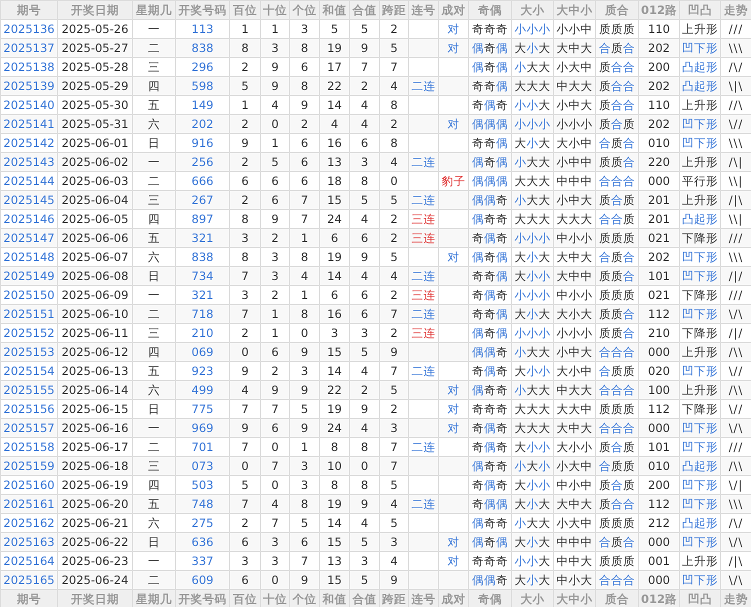  What do you see at coordinates (735, 598) in the screenshot?
I see `column-header: 走势` at bounding box center [735, 598].